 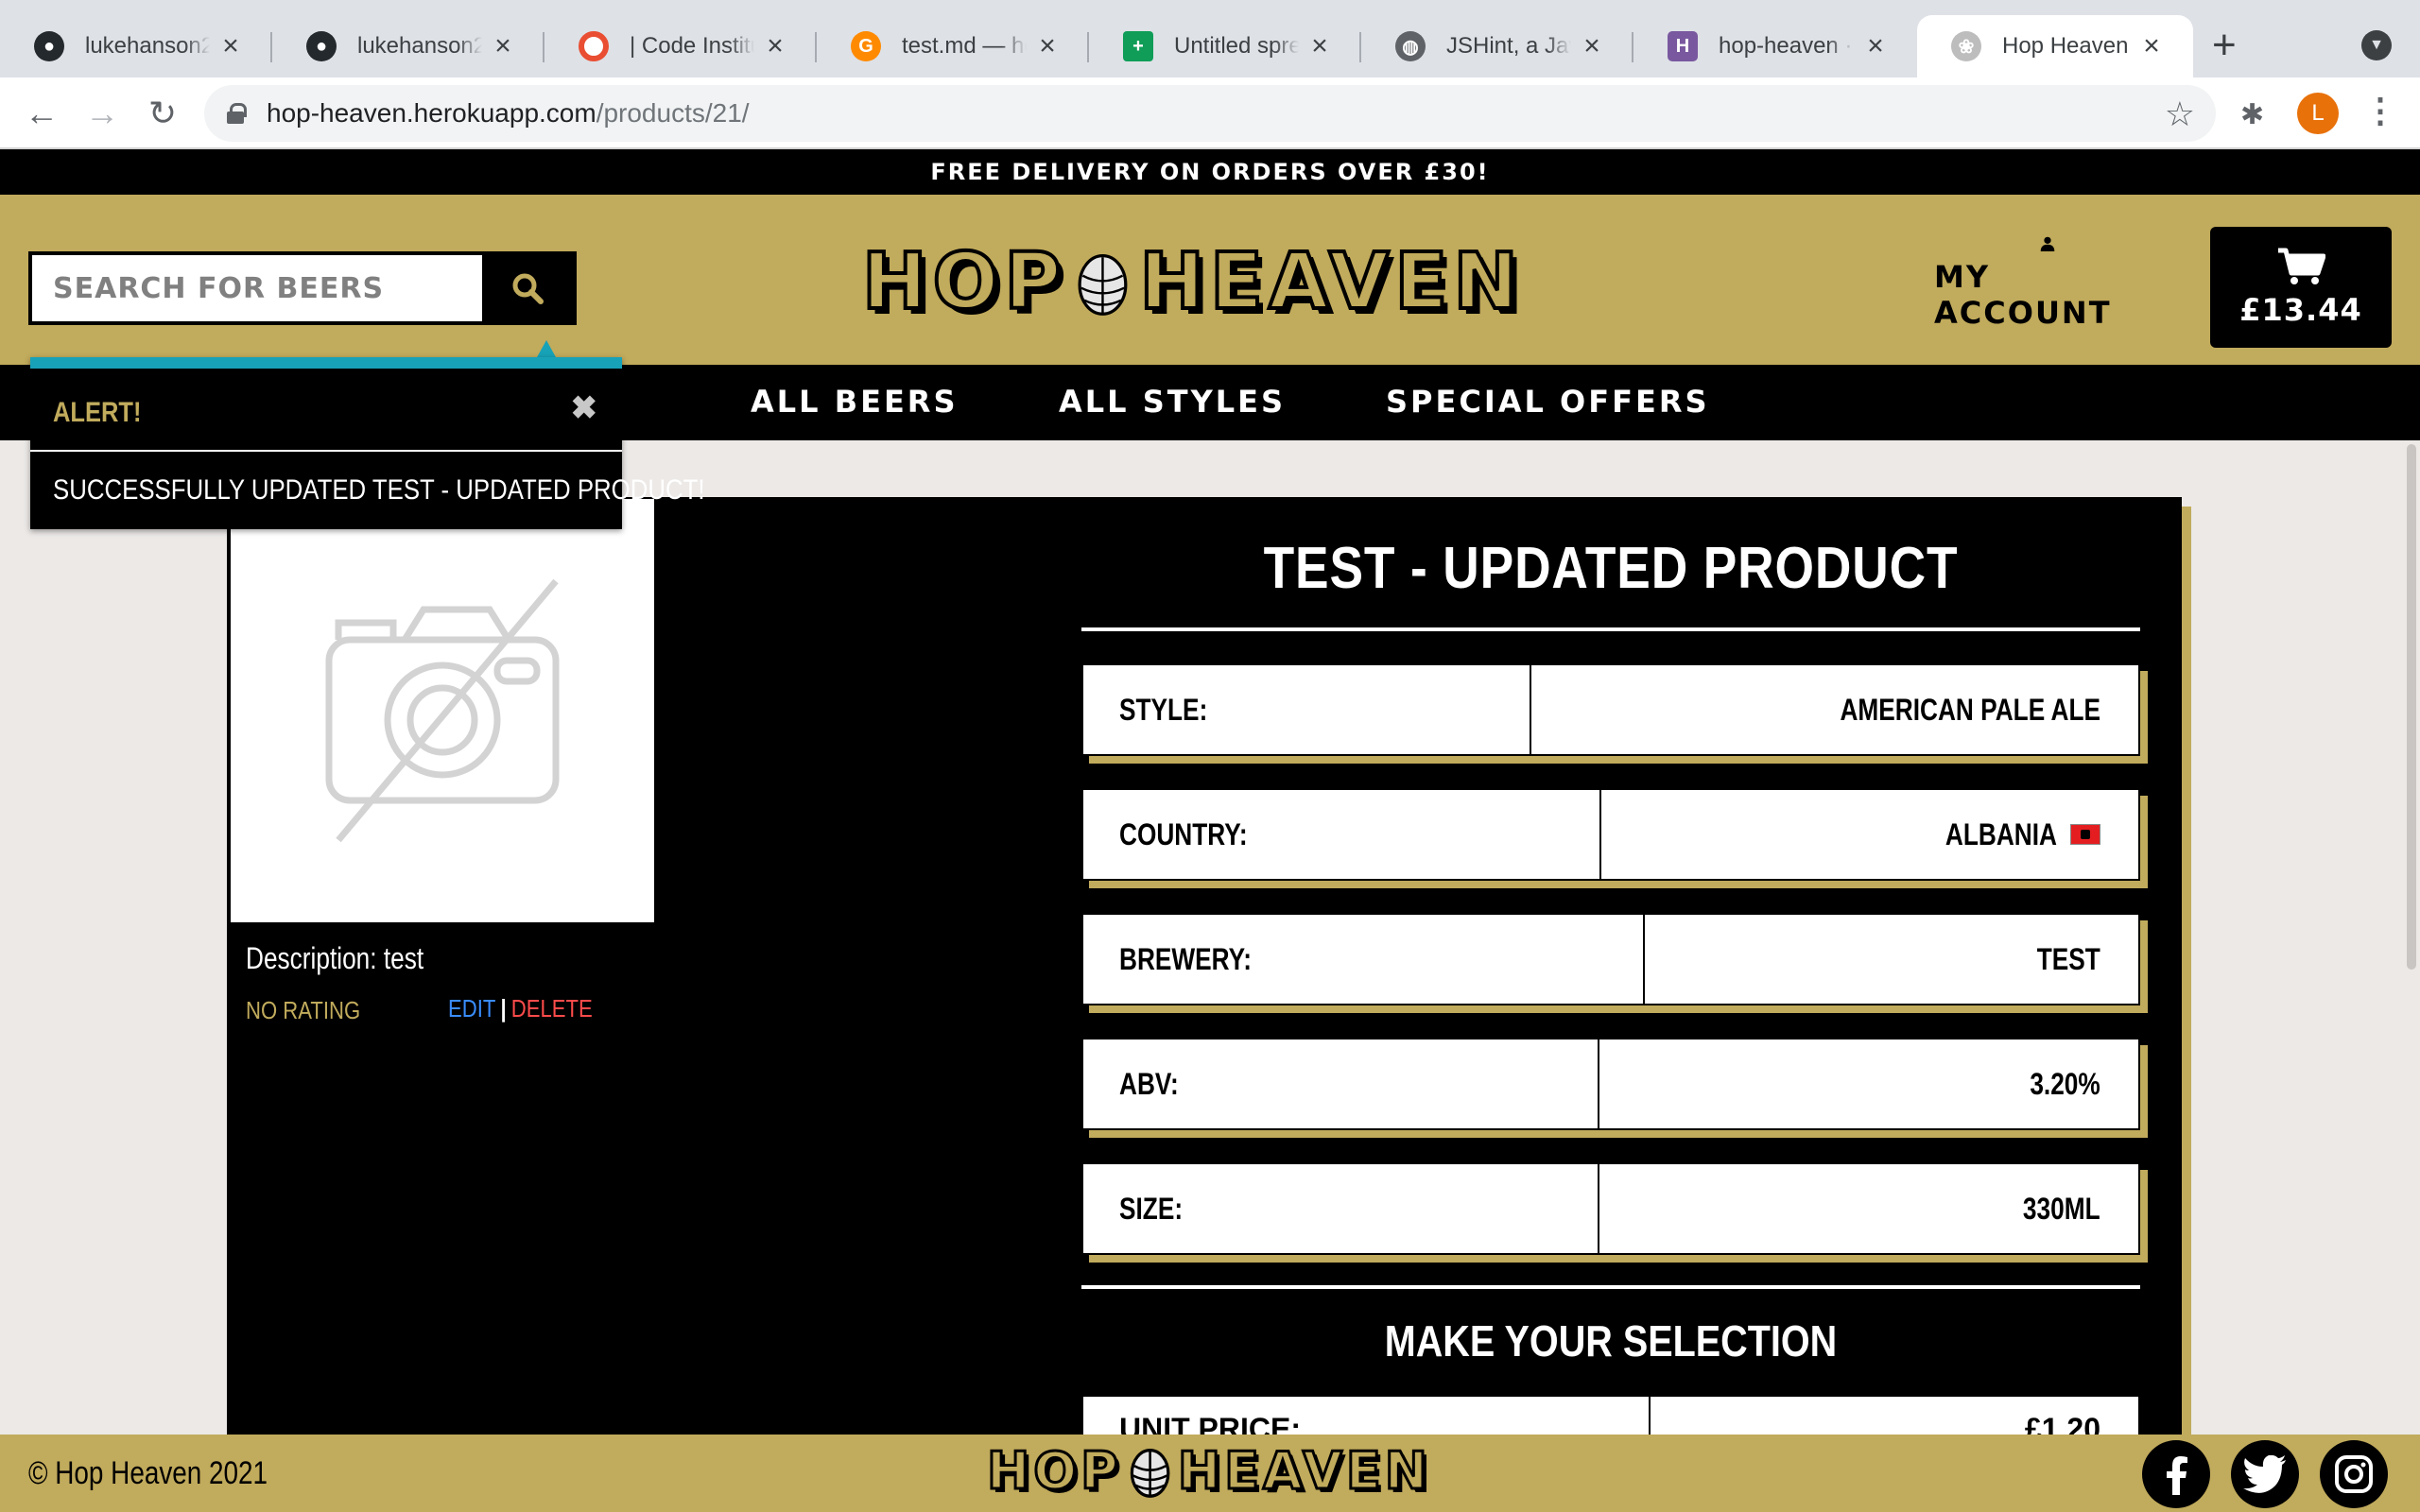 What do you see at coordinates (2224, 45) in the screenshot?
I see `new-tab-icon: +` at bounding box center [2224, 45].